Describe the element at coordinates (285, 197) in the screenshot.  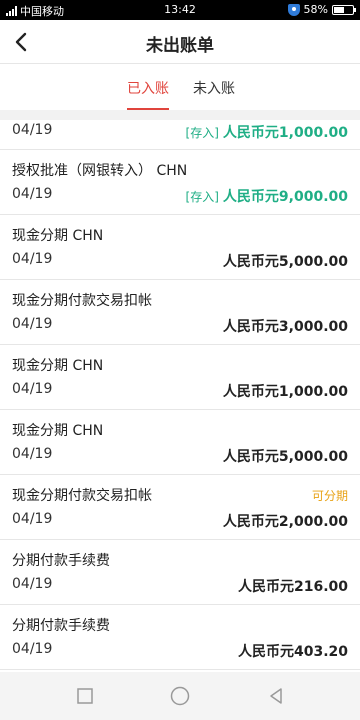
I see `amount-value: 人民币元9,000.00` at that location.